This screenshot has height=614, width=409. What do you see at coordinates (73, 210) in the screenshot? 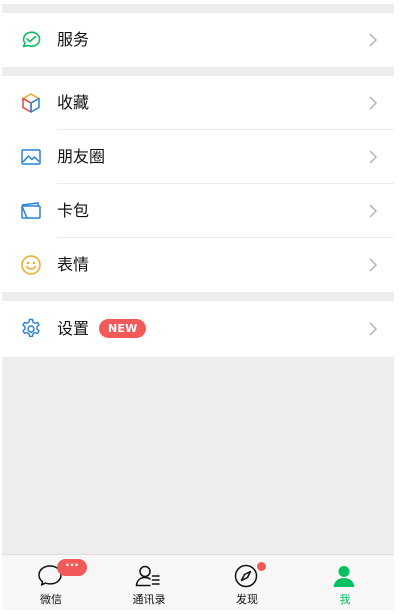
I see `cards-label: 卡包` at bounding box center [73, 210].